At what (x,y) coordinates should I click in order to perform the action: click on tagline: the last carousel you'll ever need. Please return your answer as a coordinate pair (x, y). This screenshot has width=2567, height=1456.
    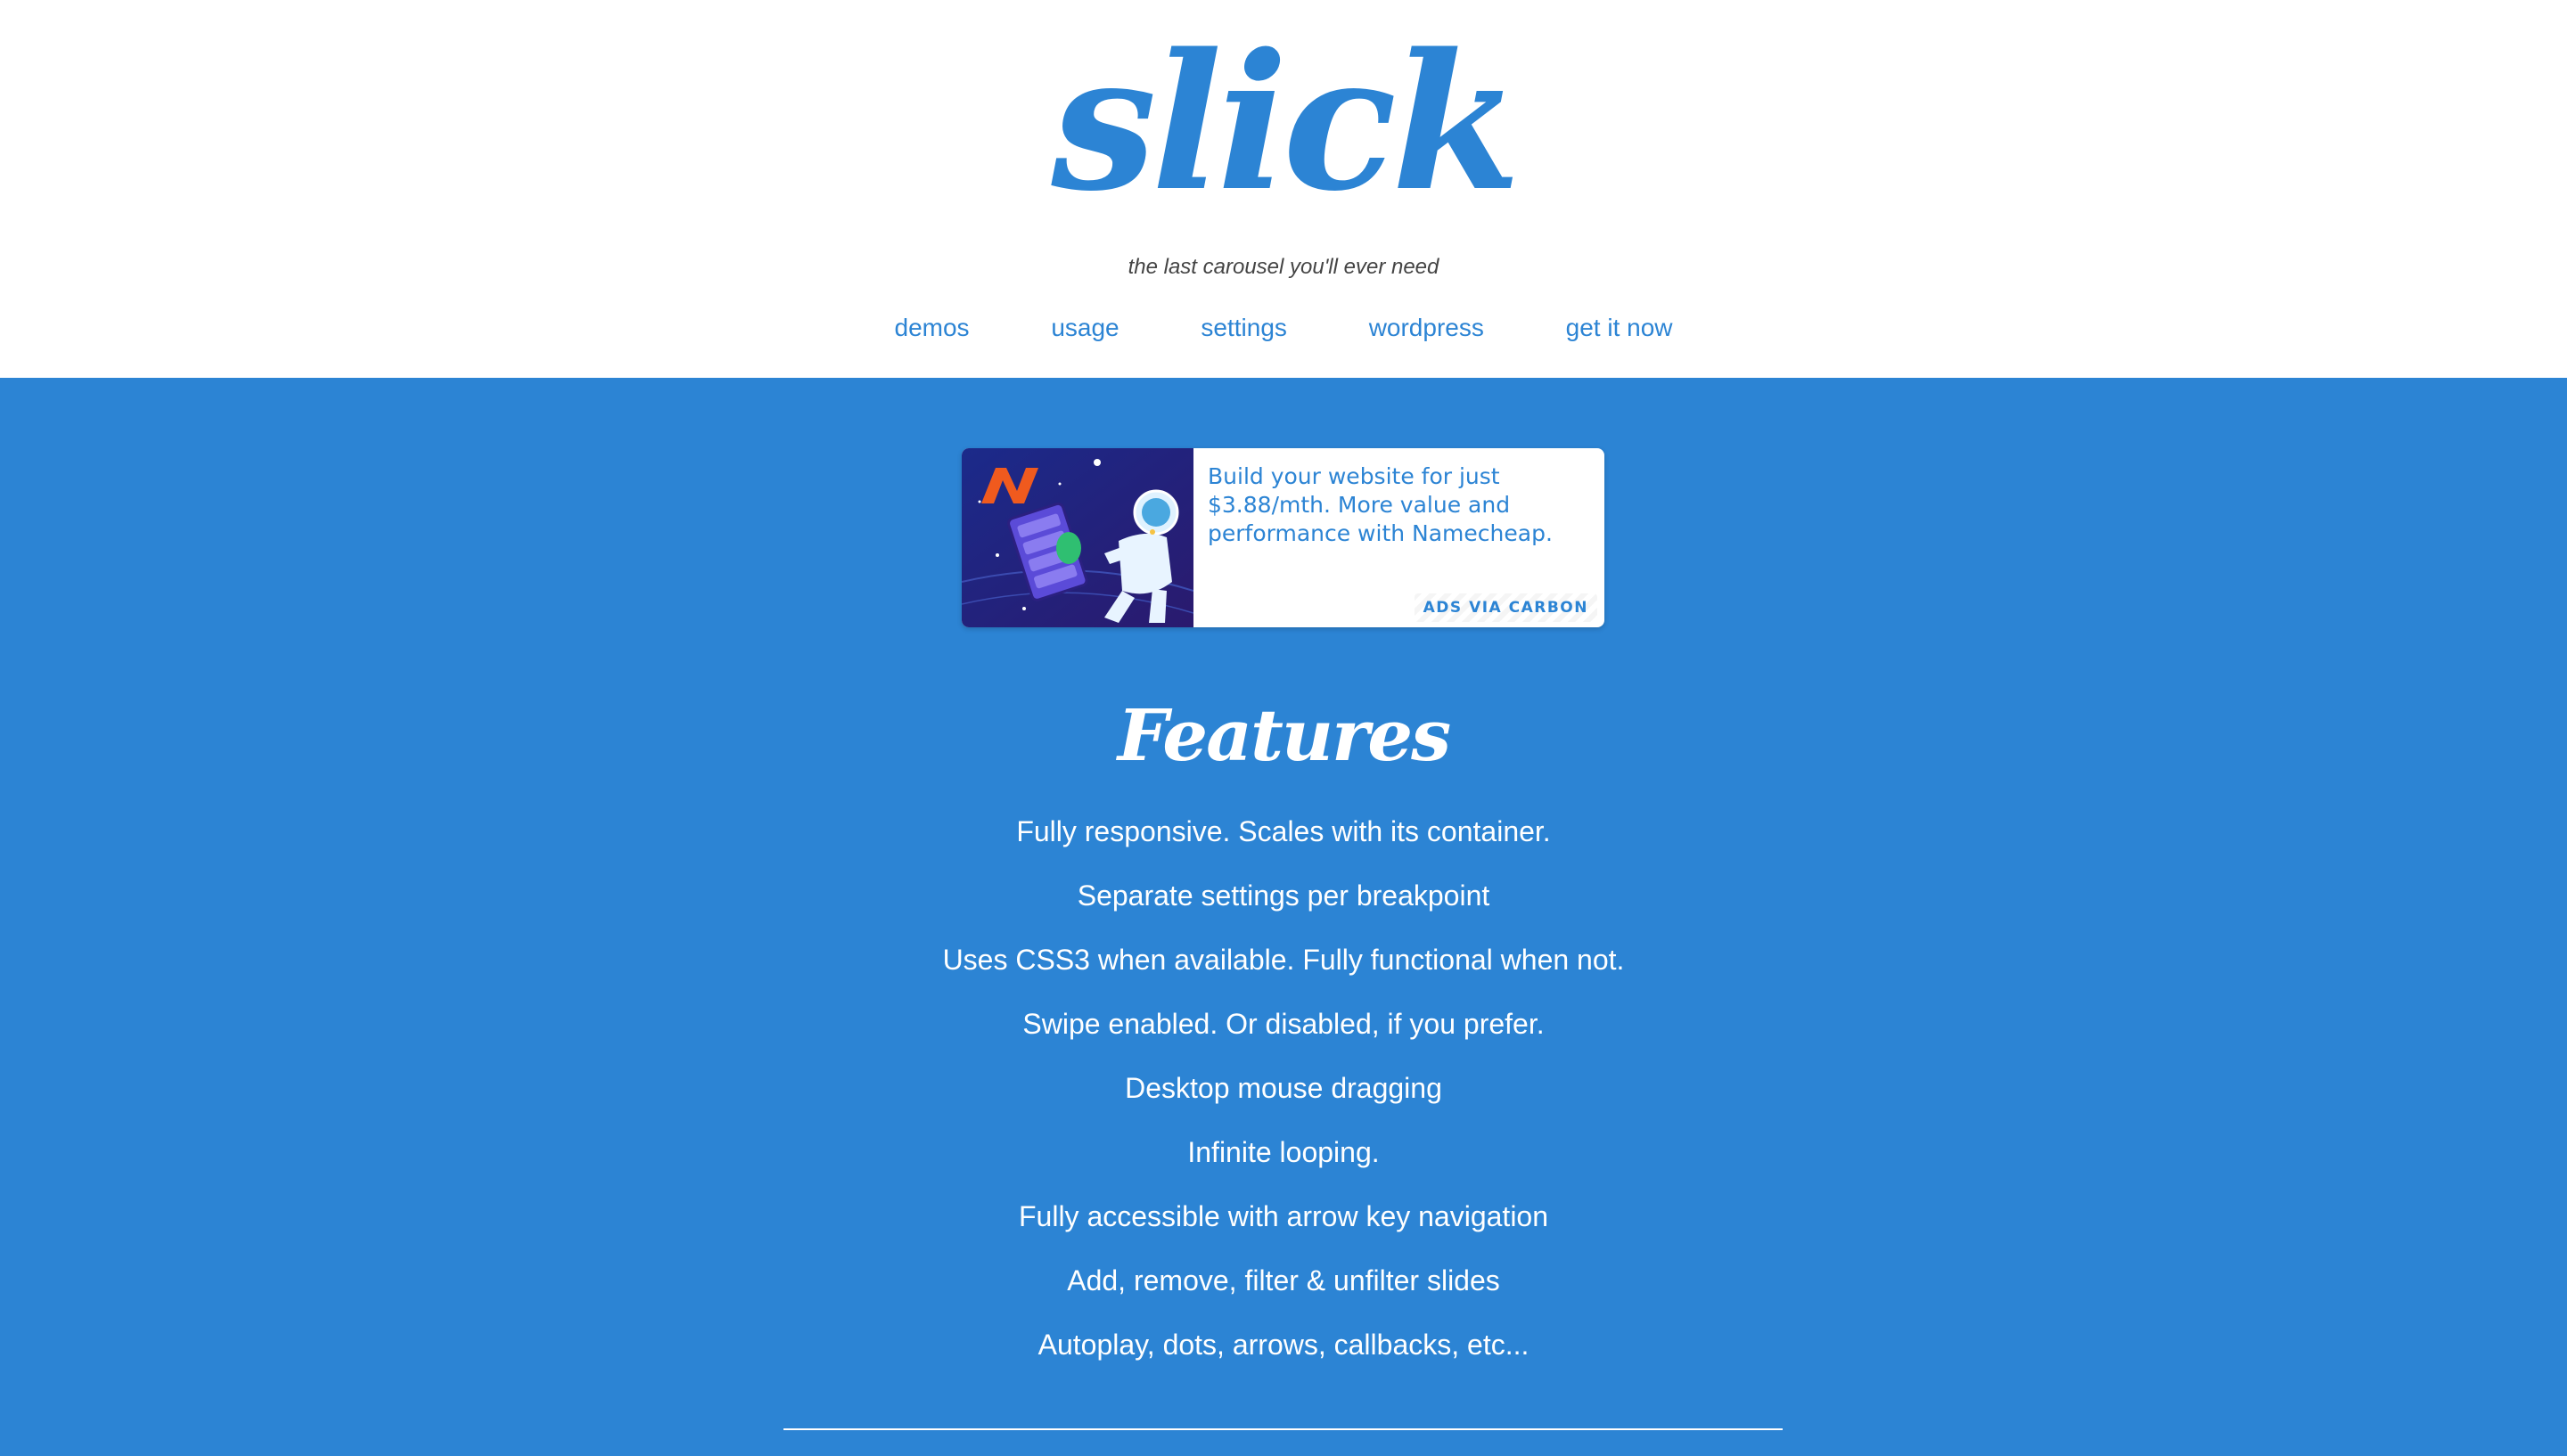
    Looking at the image, I should click on (1283, 267).